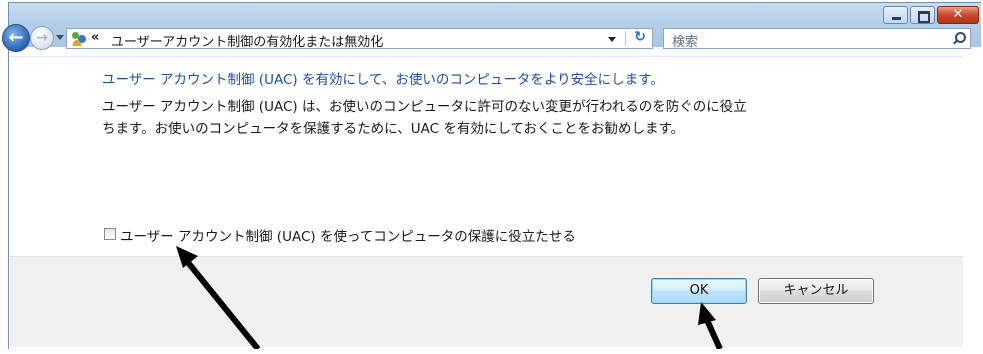 The width and height of the screenshot is (983, 354). I want to click on minimize-button, so click(895, 15).